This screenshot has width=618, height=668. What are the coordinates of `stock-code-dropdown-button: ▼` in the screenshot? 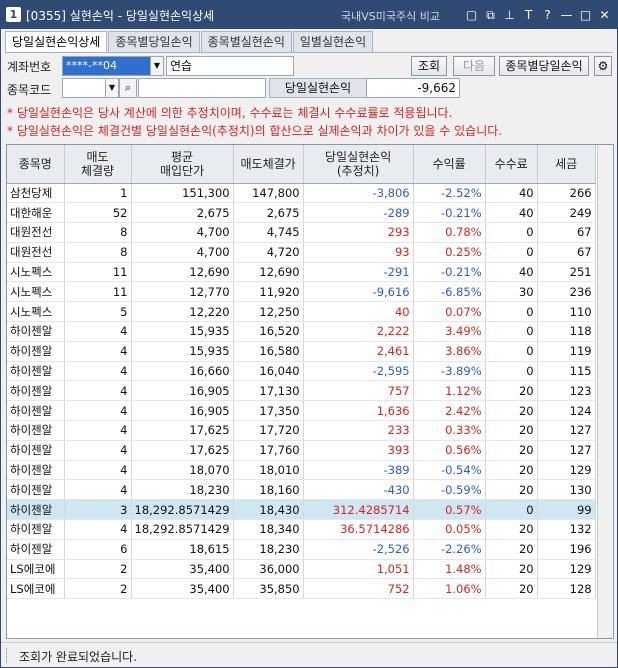 It's located at (112, 88).